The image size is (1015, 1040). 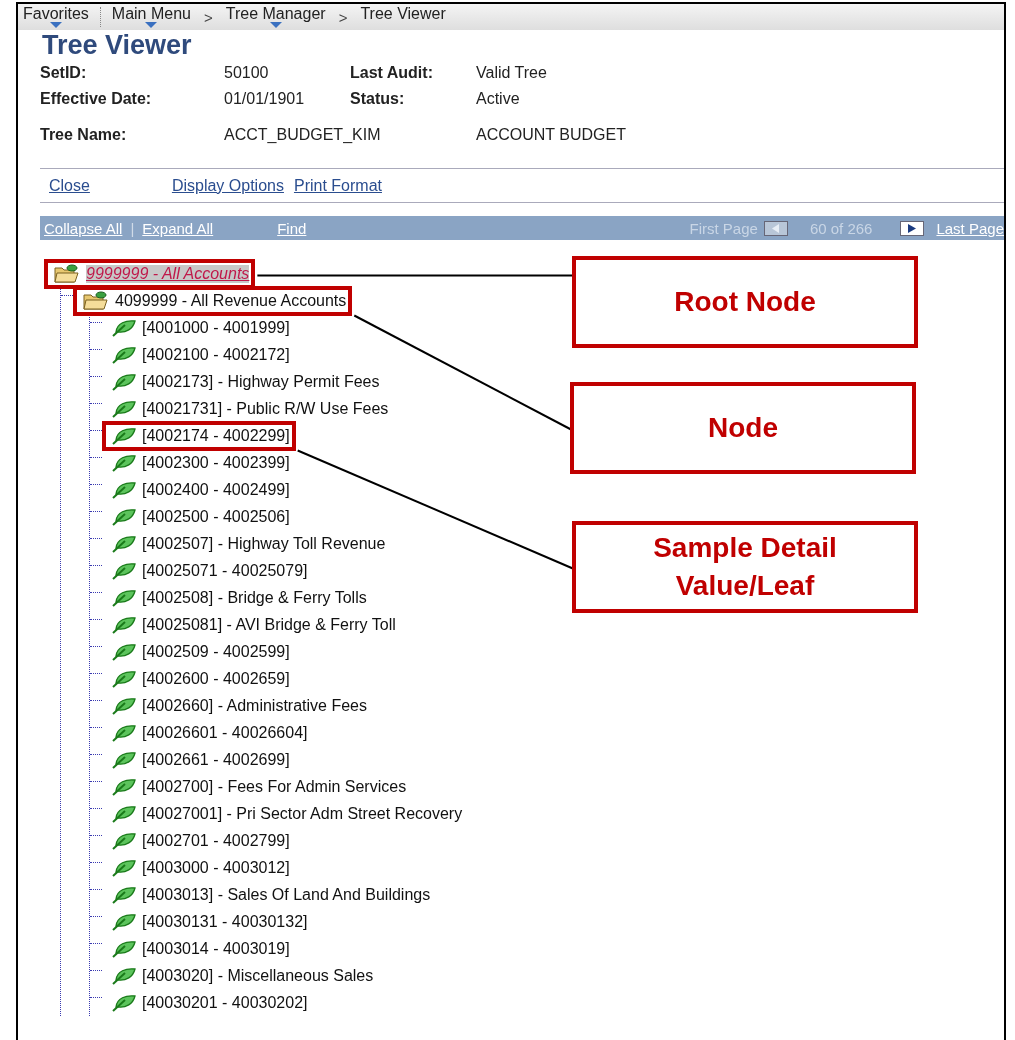 I want to click on field-label: Last Audit:, so click(x=392, y=73).